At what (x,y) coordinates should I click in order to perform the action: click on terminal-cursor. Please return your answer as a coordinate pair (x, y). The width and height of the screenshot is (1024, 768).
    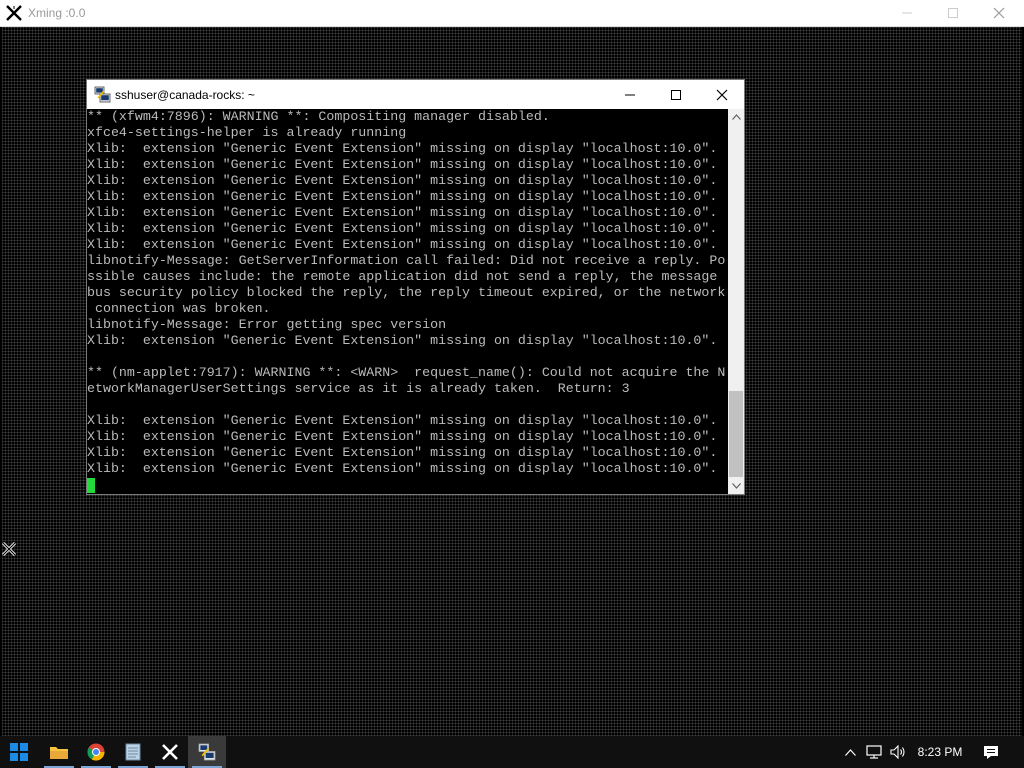
    Looking at the image, I should click on (91, 485).